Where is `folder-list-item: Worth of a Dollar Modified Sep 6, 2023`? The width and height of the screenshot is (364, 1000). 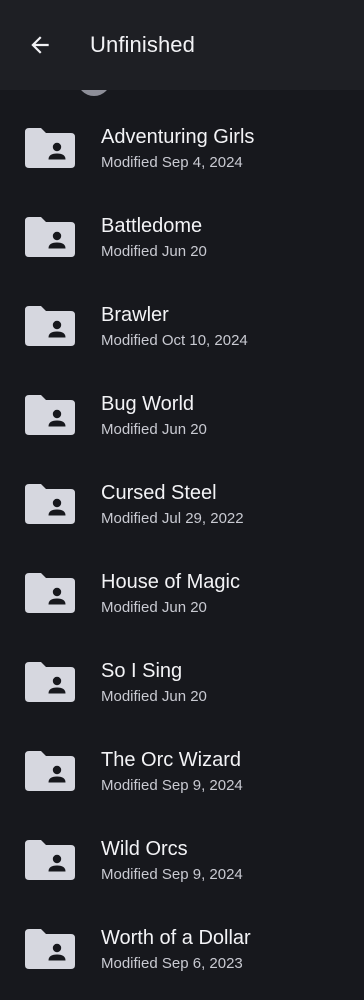 folder-list-item: Worth of a Dollar Modified Sep 6, 2023 is located at coordinates (182, 945).